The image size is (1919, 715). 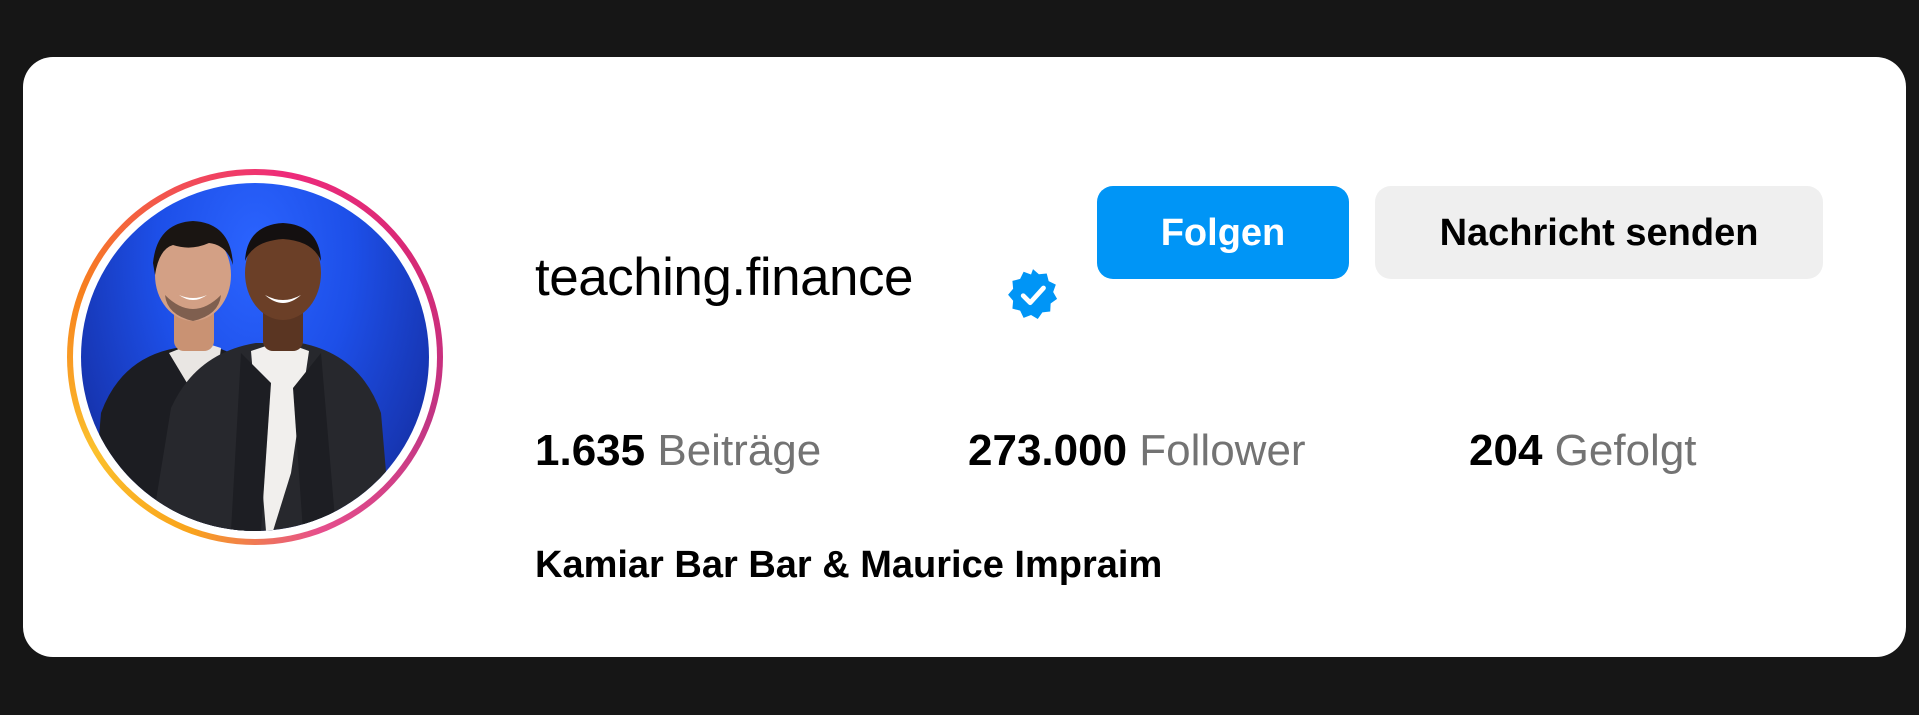 I want to click on story-ring-gap, so click(x=255, y=357).